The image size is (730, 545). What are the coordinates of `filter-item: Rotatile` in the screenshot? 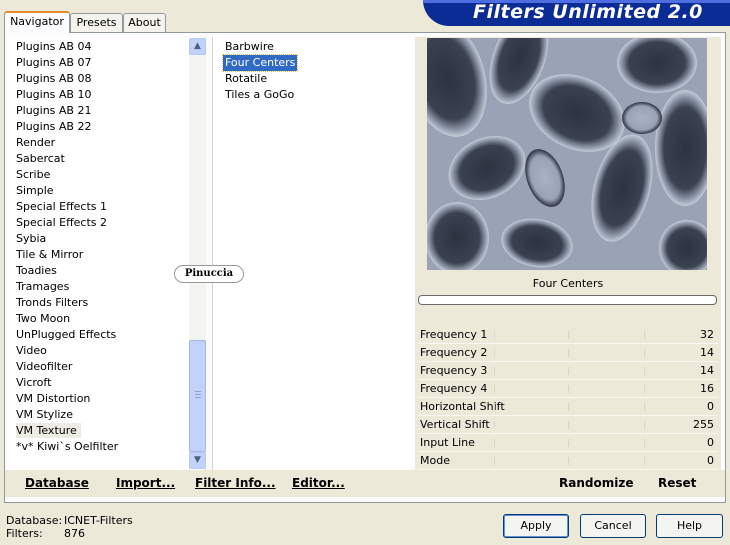 It's located at (246, 79).